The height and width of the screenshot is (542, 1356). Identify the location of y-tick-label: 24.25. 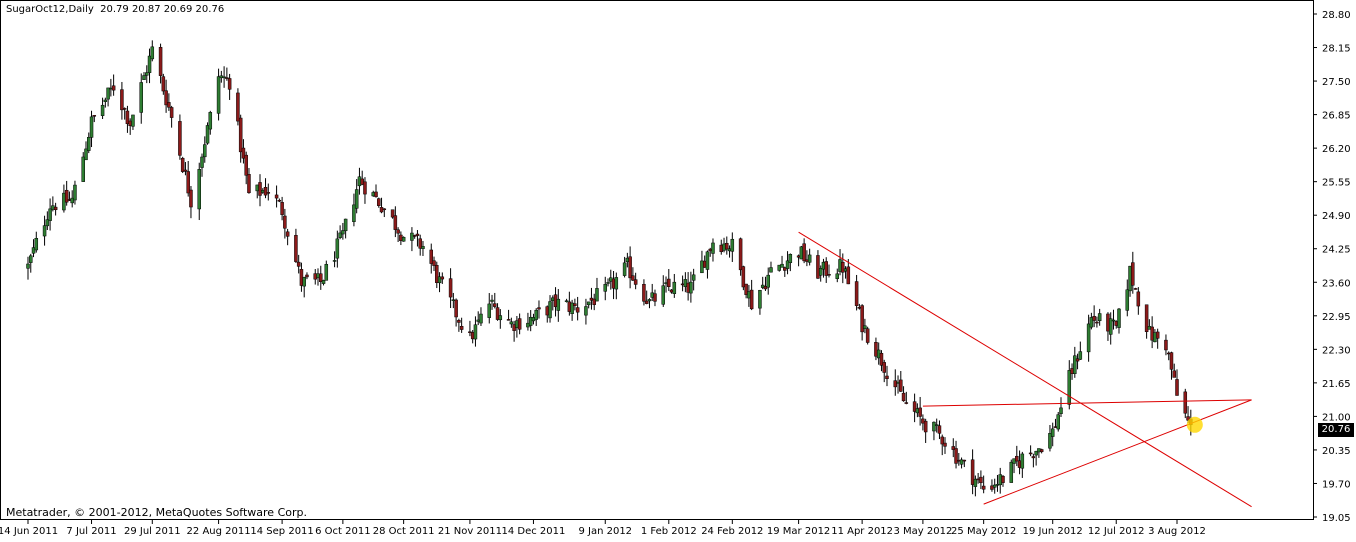
(1336, 250).